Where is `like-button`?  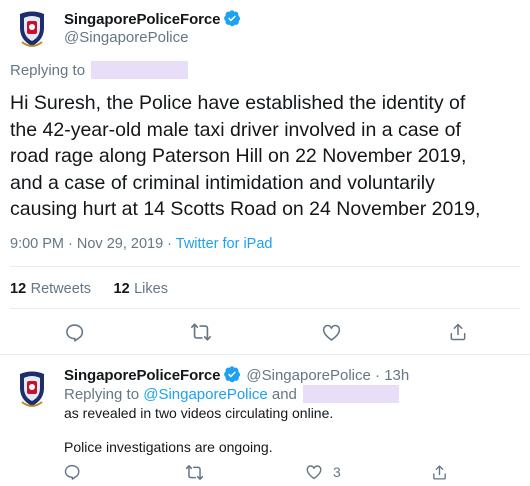
like-button is located at coordinates (331, 332).